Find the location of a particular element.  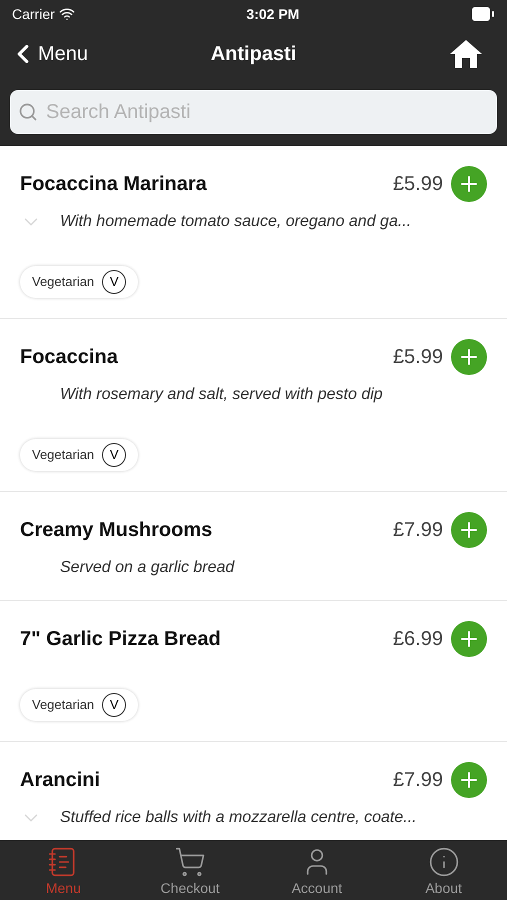

info-icon is located at coordinates (444, 862).